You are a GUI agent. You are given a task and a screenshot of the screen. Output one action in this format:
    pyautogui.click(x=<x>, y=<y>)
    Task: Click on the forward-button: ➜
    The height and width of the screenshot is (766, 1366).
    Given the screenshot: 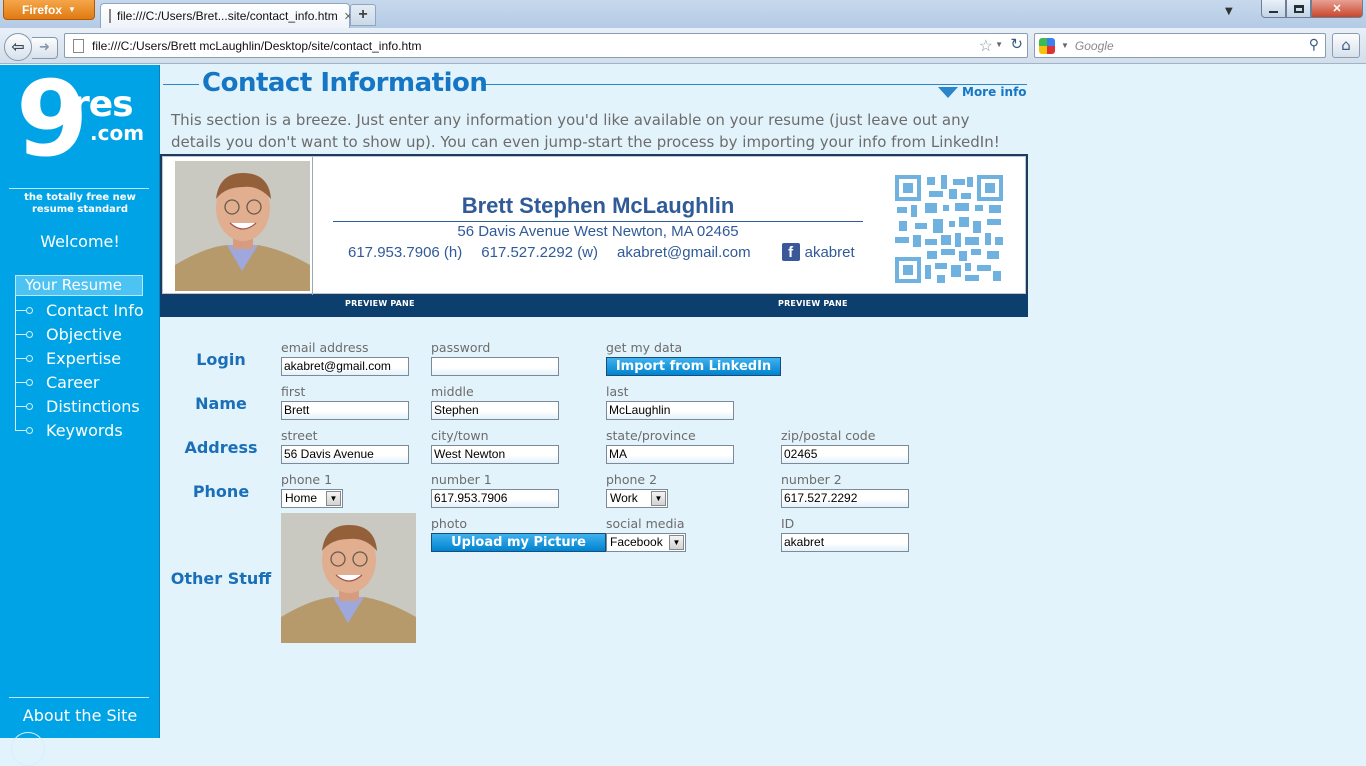 What is the action you would take?
    pyautogui.click(x=45, y=48)
    